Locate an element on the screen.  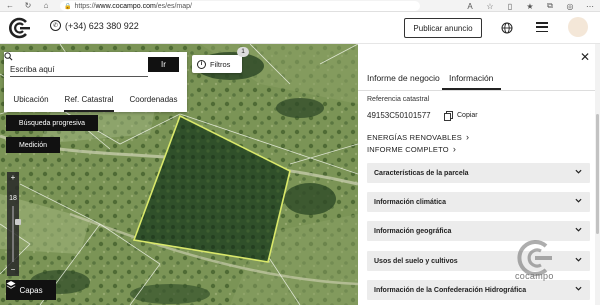
section-climate-info: Información climática is located at coordinates (478, 202).